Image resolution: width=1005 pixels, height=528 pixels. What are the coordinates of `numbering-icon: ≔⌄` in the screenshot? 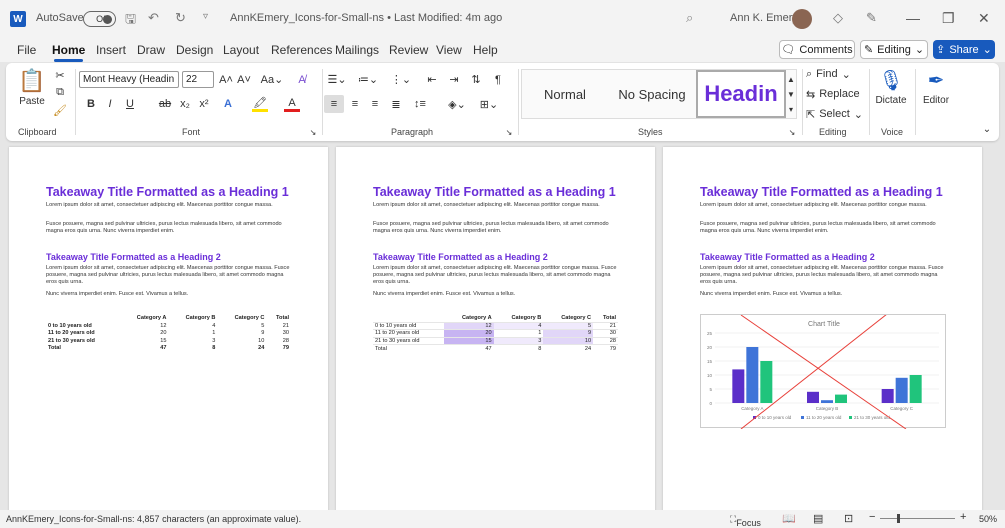 It's located at (368, 79).